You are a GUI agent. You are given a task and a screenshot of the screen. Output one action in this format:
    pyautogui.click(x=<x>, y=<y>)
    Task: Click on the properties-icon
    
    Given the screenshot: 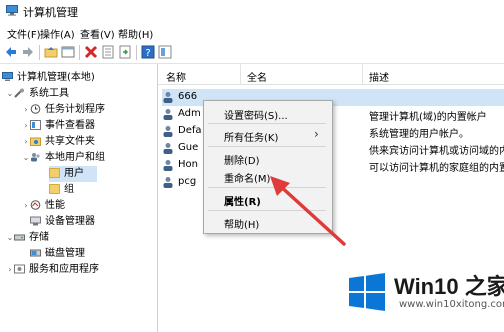 What is the action you would take?
    pyautogui.click(x=68, y=52)
    